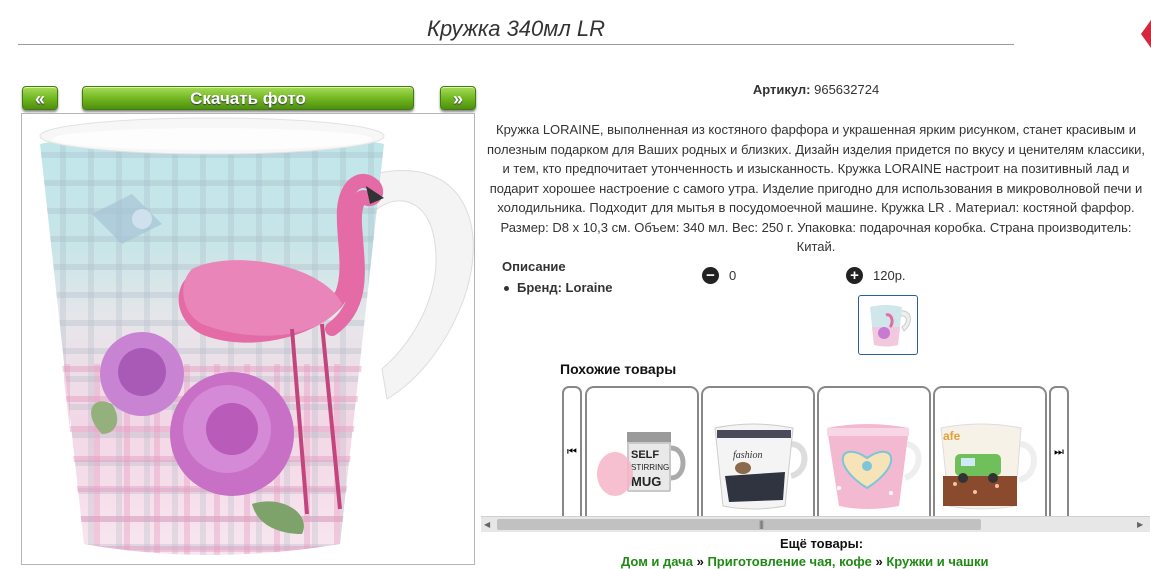 This screenshot has width=1151, height=569. I want to click on svg-text: afe, so click(952, 436).